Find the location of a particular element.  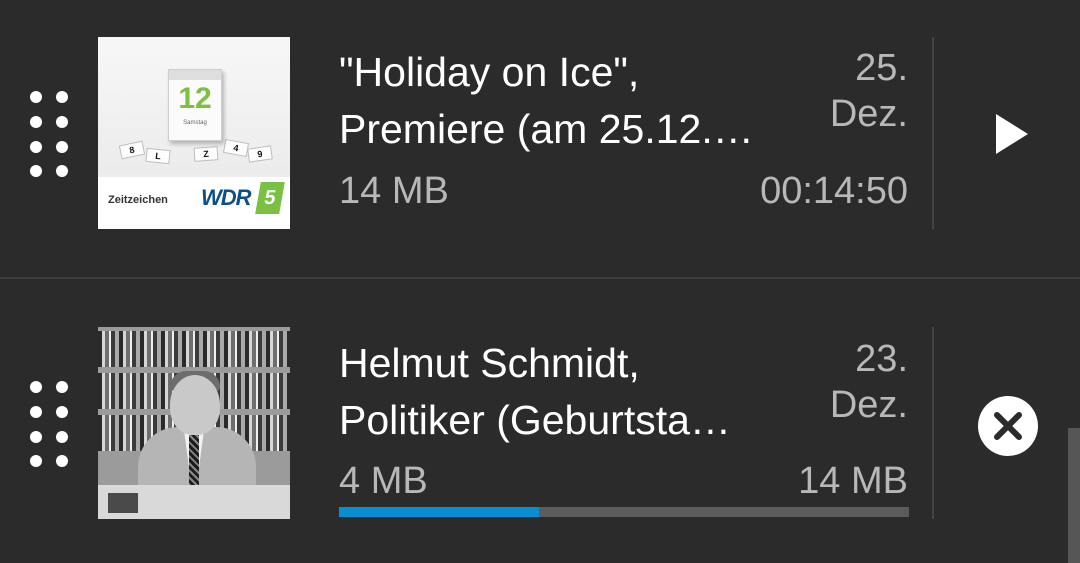

cancel-icon is located at coordinates (1008, 426).